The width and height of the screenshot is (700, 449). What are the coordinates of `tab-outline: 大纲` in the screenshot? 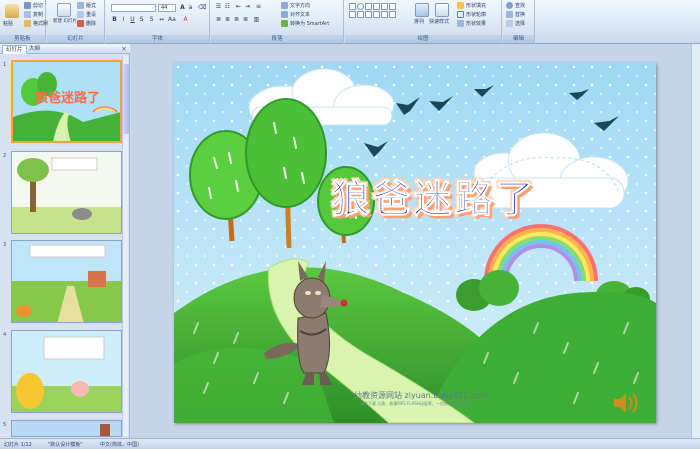 It's located at (34, 49).